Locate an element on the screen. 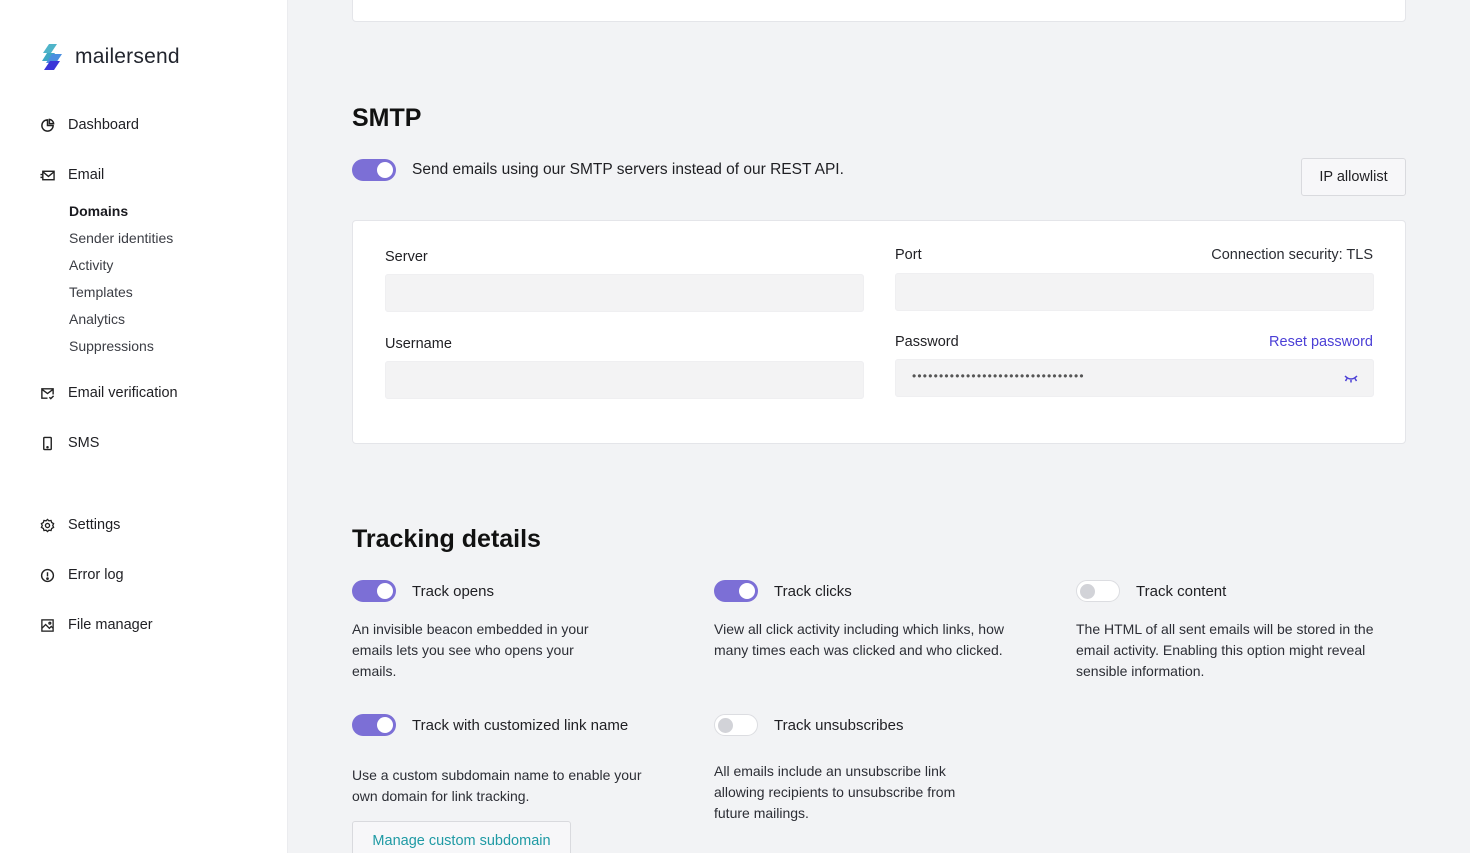 The image size is (1470, 853). username-field is located at coordinates (624, 380).